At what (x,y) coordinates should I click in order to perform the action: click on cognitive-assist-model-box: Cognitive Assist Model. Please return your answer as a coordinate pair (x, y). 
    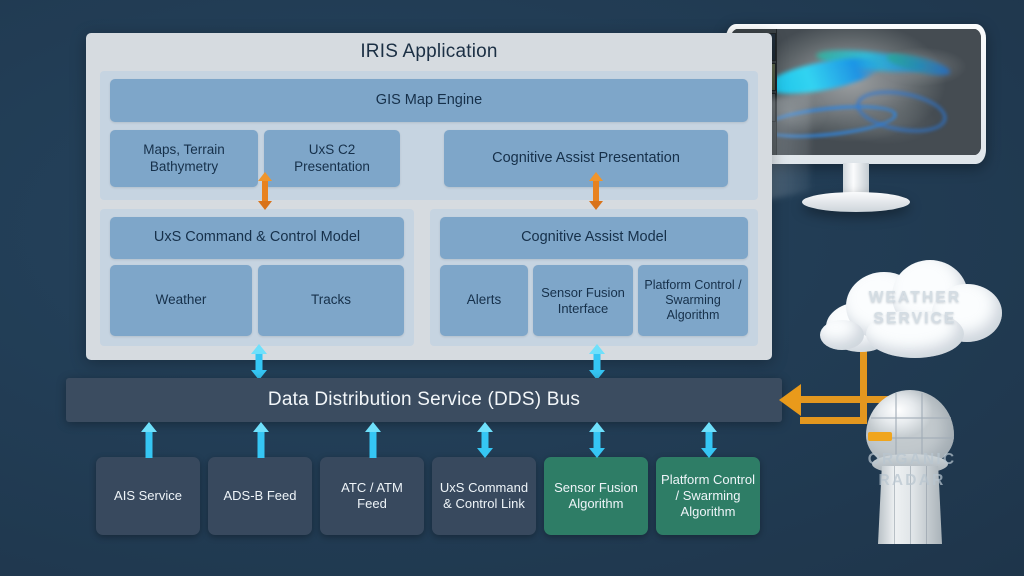
    Looking at the image, I should click on (594, 238).